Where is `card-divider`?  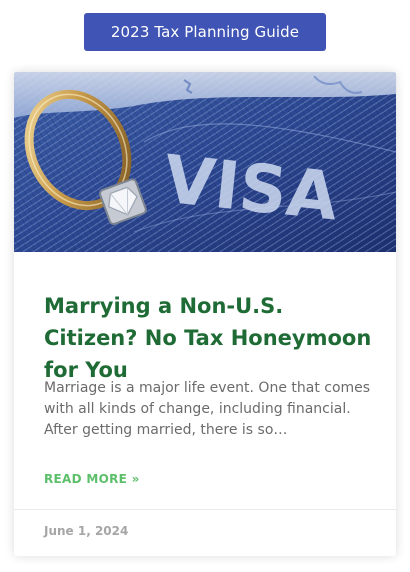 card-divider is located at coordinates (205, 509).